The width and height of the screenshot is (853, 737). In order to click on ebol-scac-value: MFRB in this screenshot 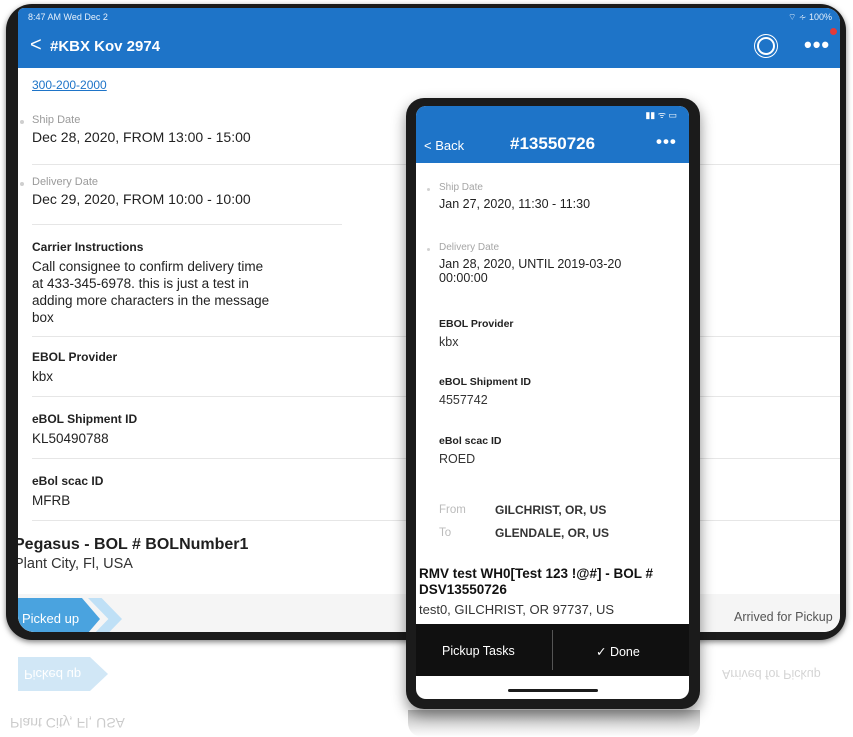, I will do `click(51, 500)`.